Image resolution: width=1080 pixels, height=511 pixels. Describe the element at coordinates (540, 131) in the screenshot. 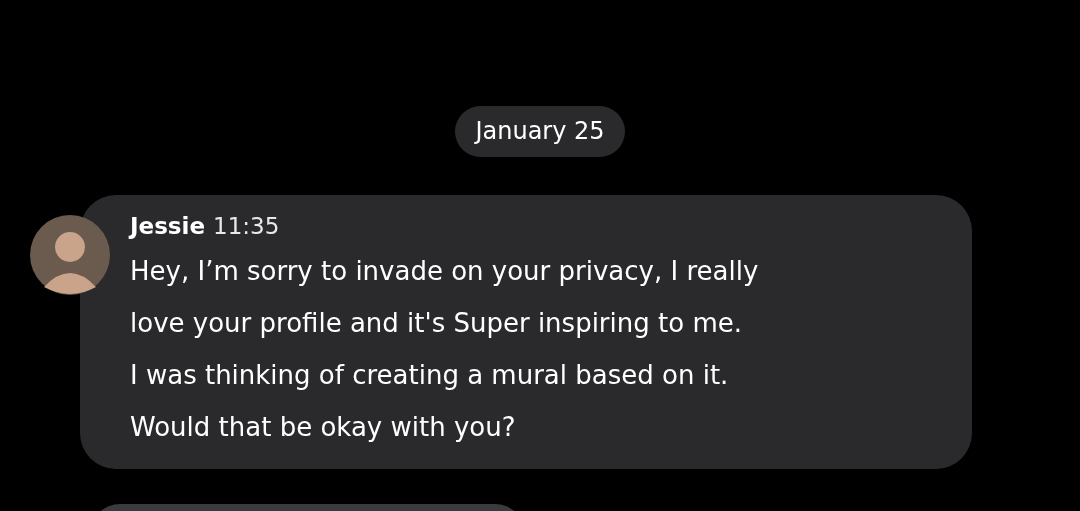

I see `date-separator: January 25` at that location.